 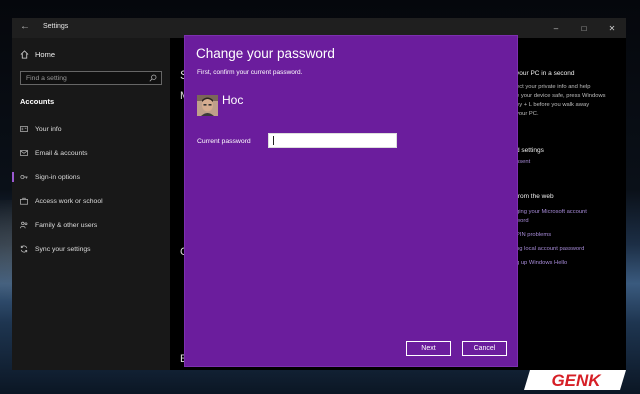 What do you see at coordinates (551, 212) in the screenshot?
I see `help-link: ging your Microsoft account` at bounding box center [551, 212].